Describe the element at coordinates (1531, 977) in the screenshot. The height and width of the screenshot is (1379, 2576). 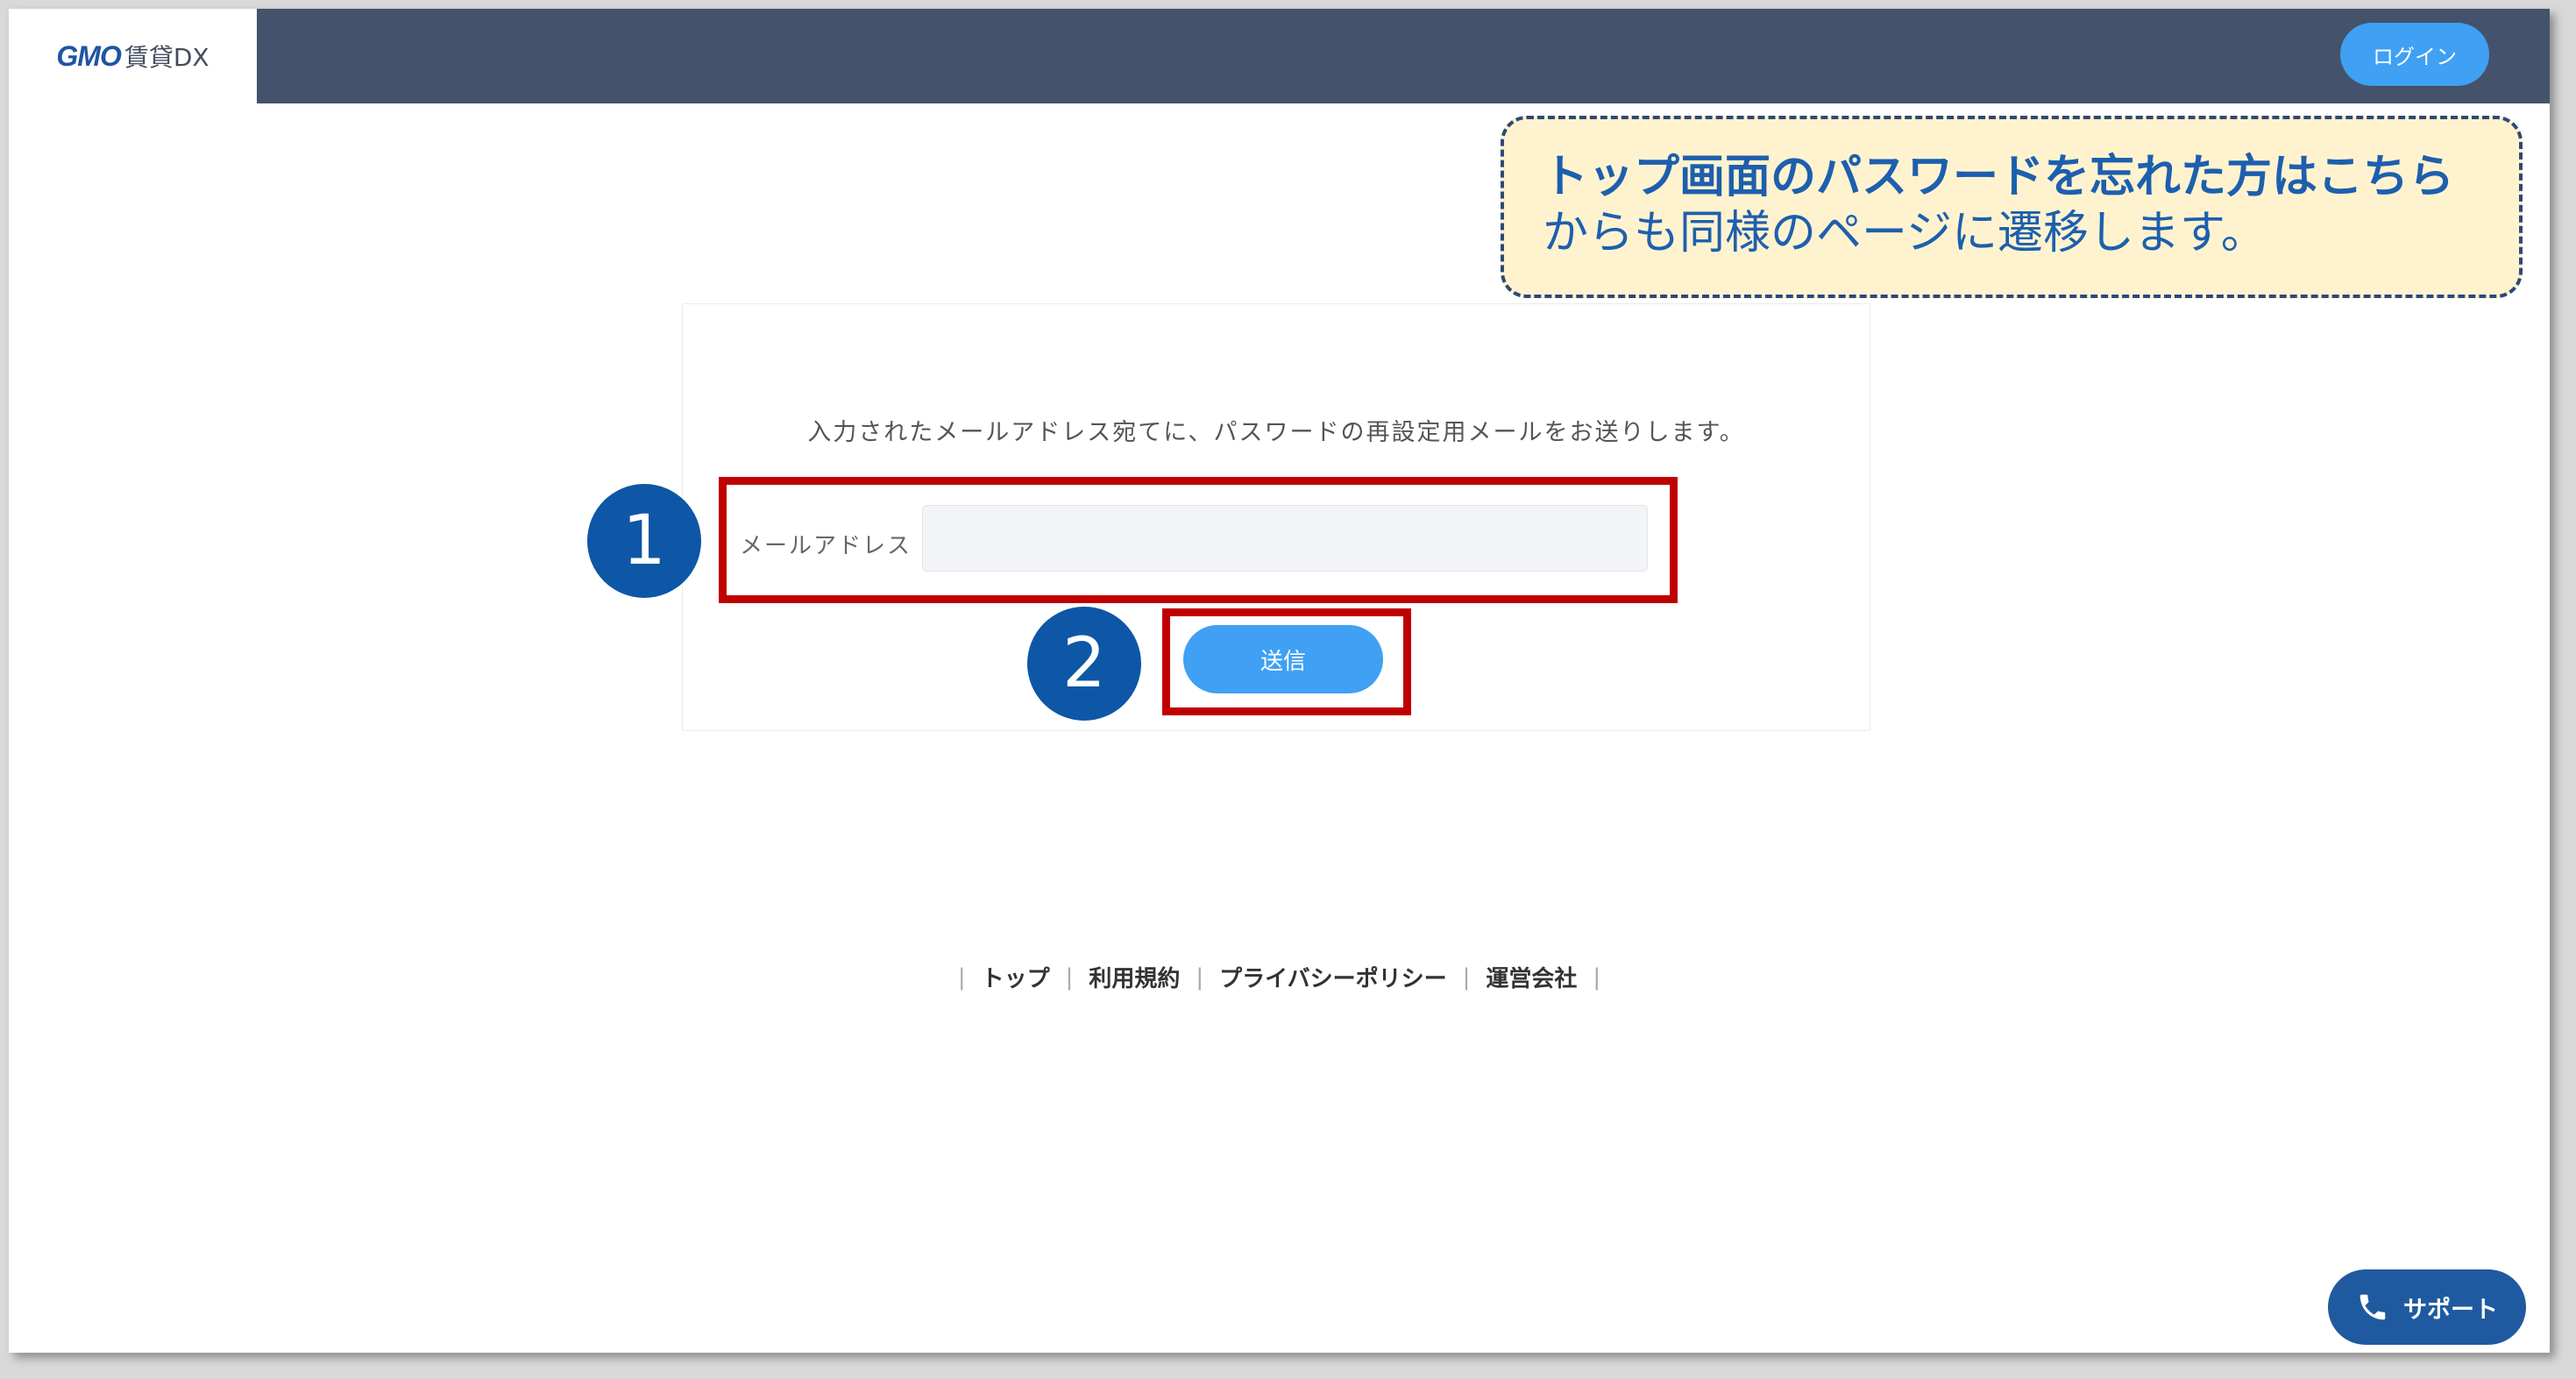
I see `footer-link-company: 運営会社` at that location.